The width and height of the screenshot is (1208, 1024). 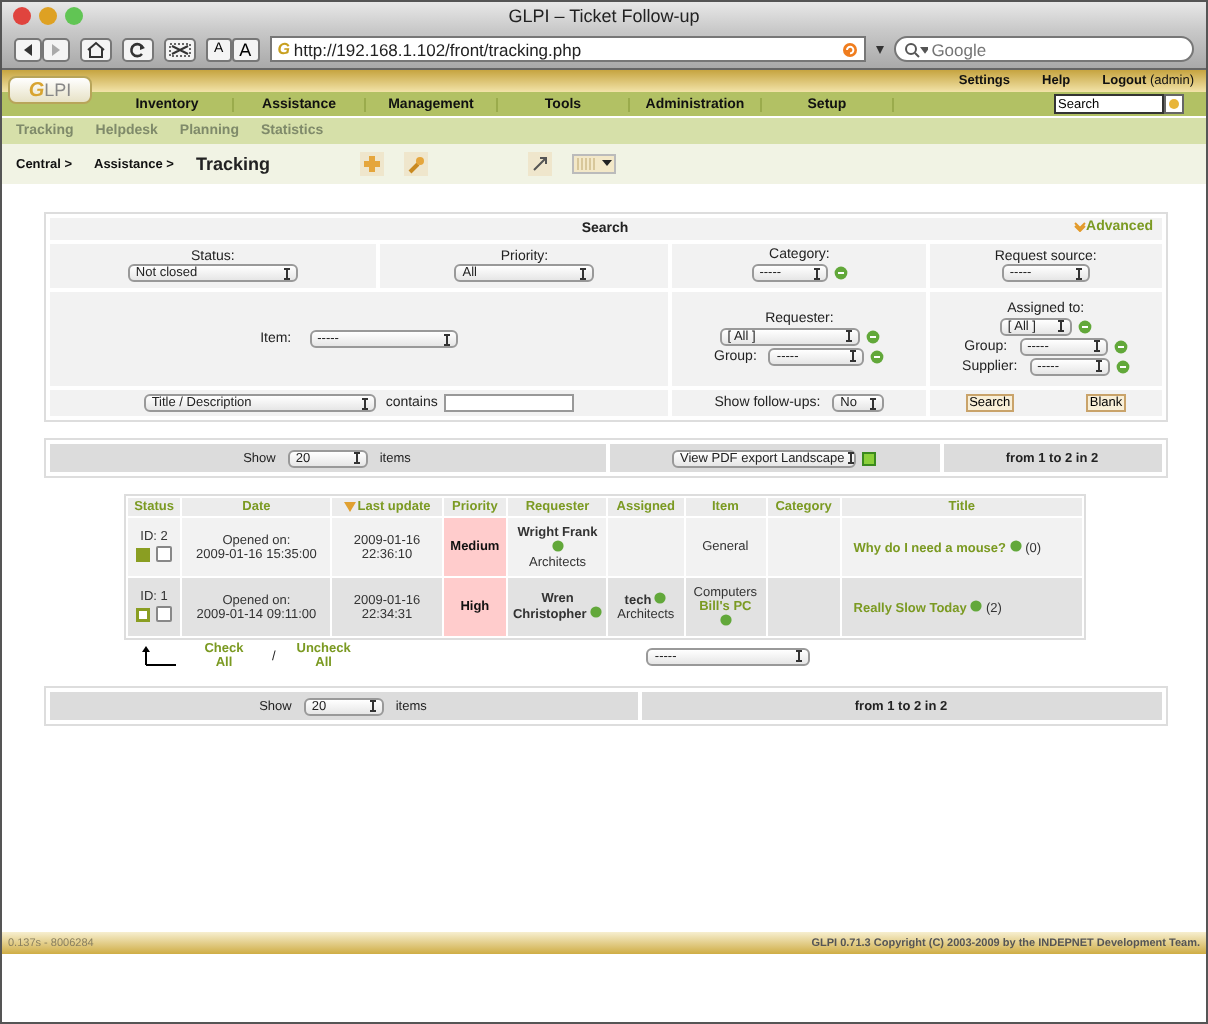 What do you see at coordinates (1031, 49) in the screenshot?
I see `search-input: Google` at bounding box center [1031, 49].